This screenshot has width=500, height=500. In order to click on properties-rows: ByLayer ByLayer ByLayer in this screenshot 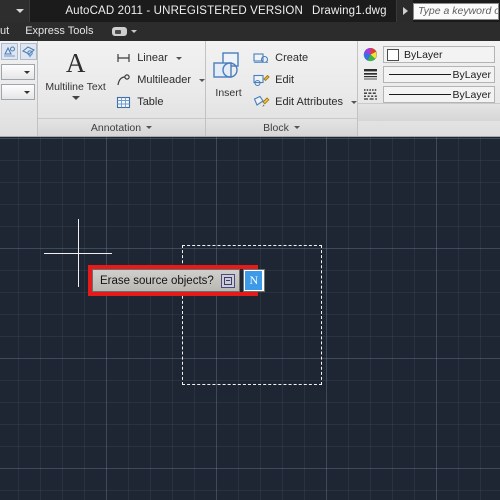, I will do `click(429, 72)`.